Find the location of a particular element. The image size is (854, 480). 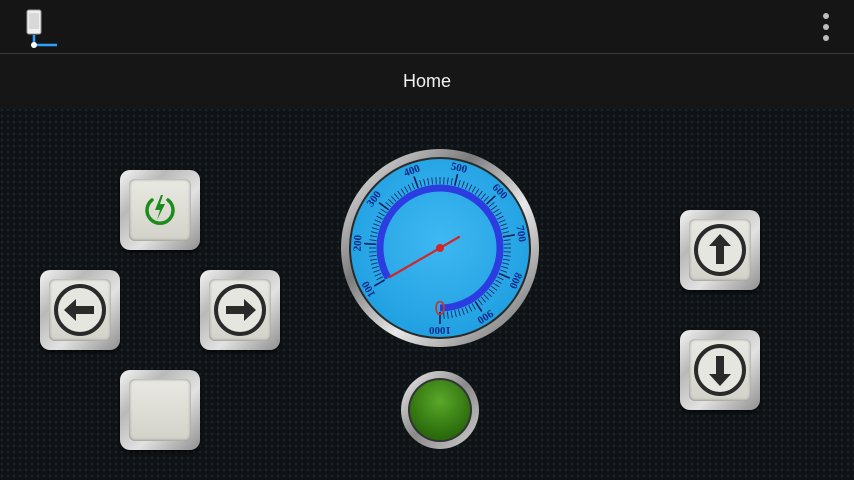

title-bar: Home is located at coordinates (427, 81).